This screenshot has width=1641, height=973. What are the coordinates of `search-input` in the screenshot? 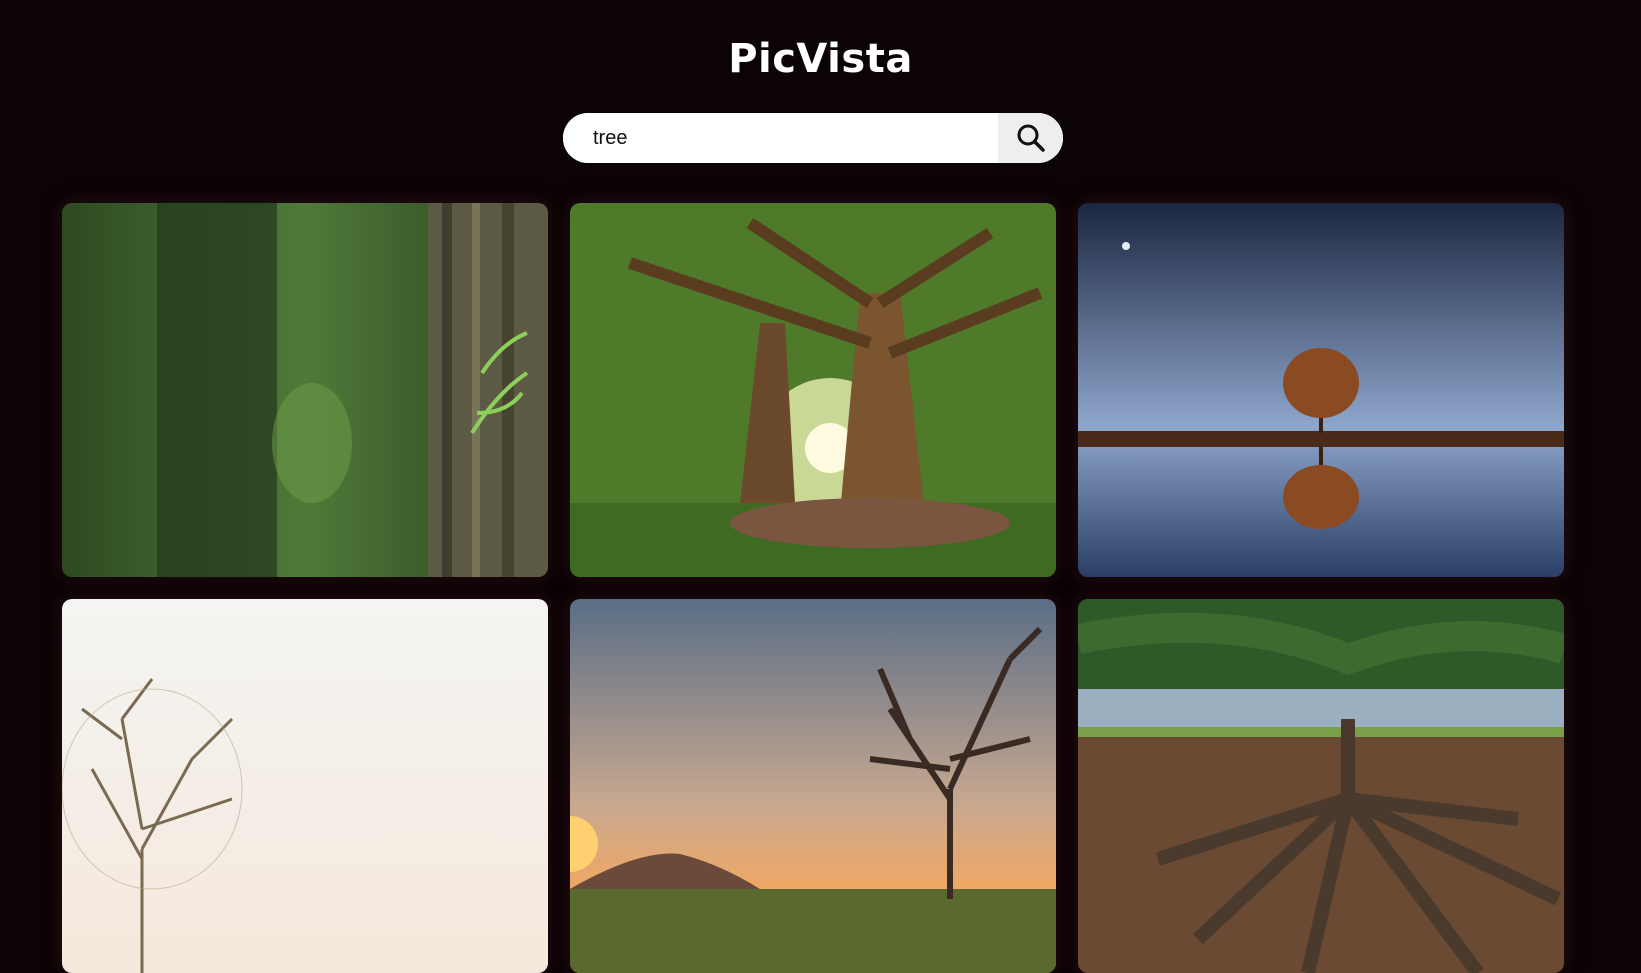 It's located at (780, 138).